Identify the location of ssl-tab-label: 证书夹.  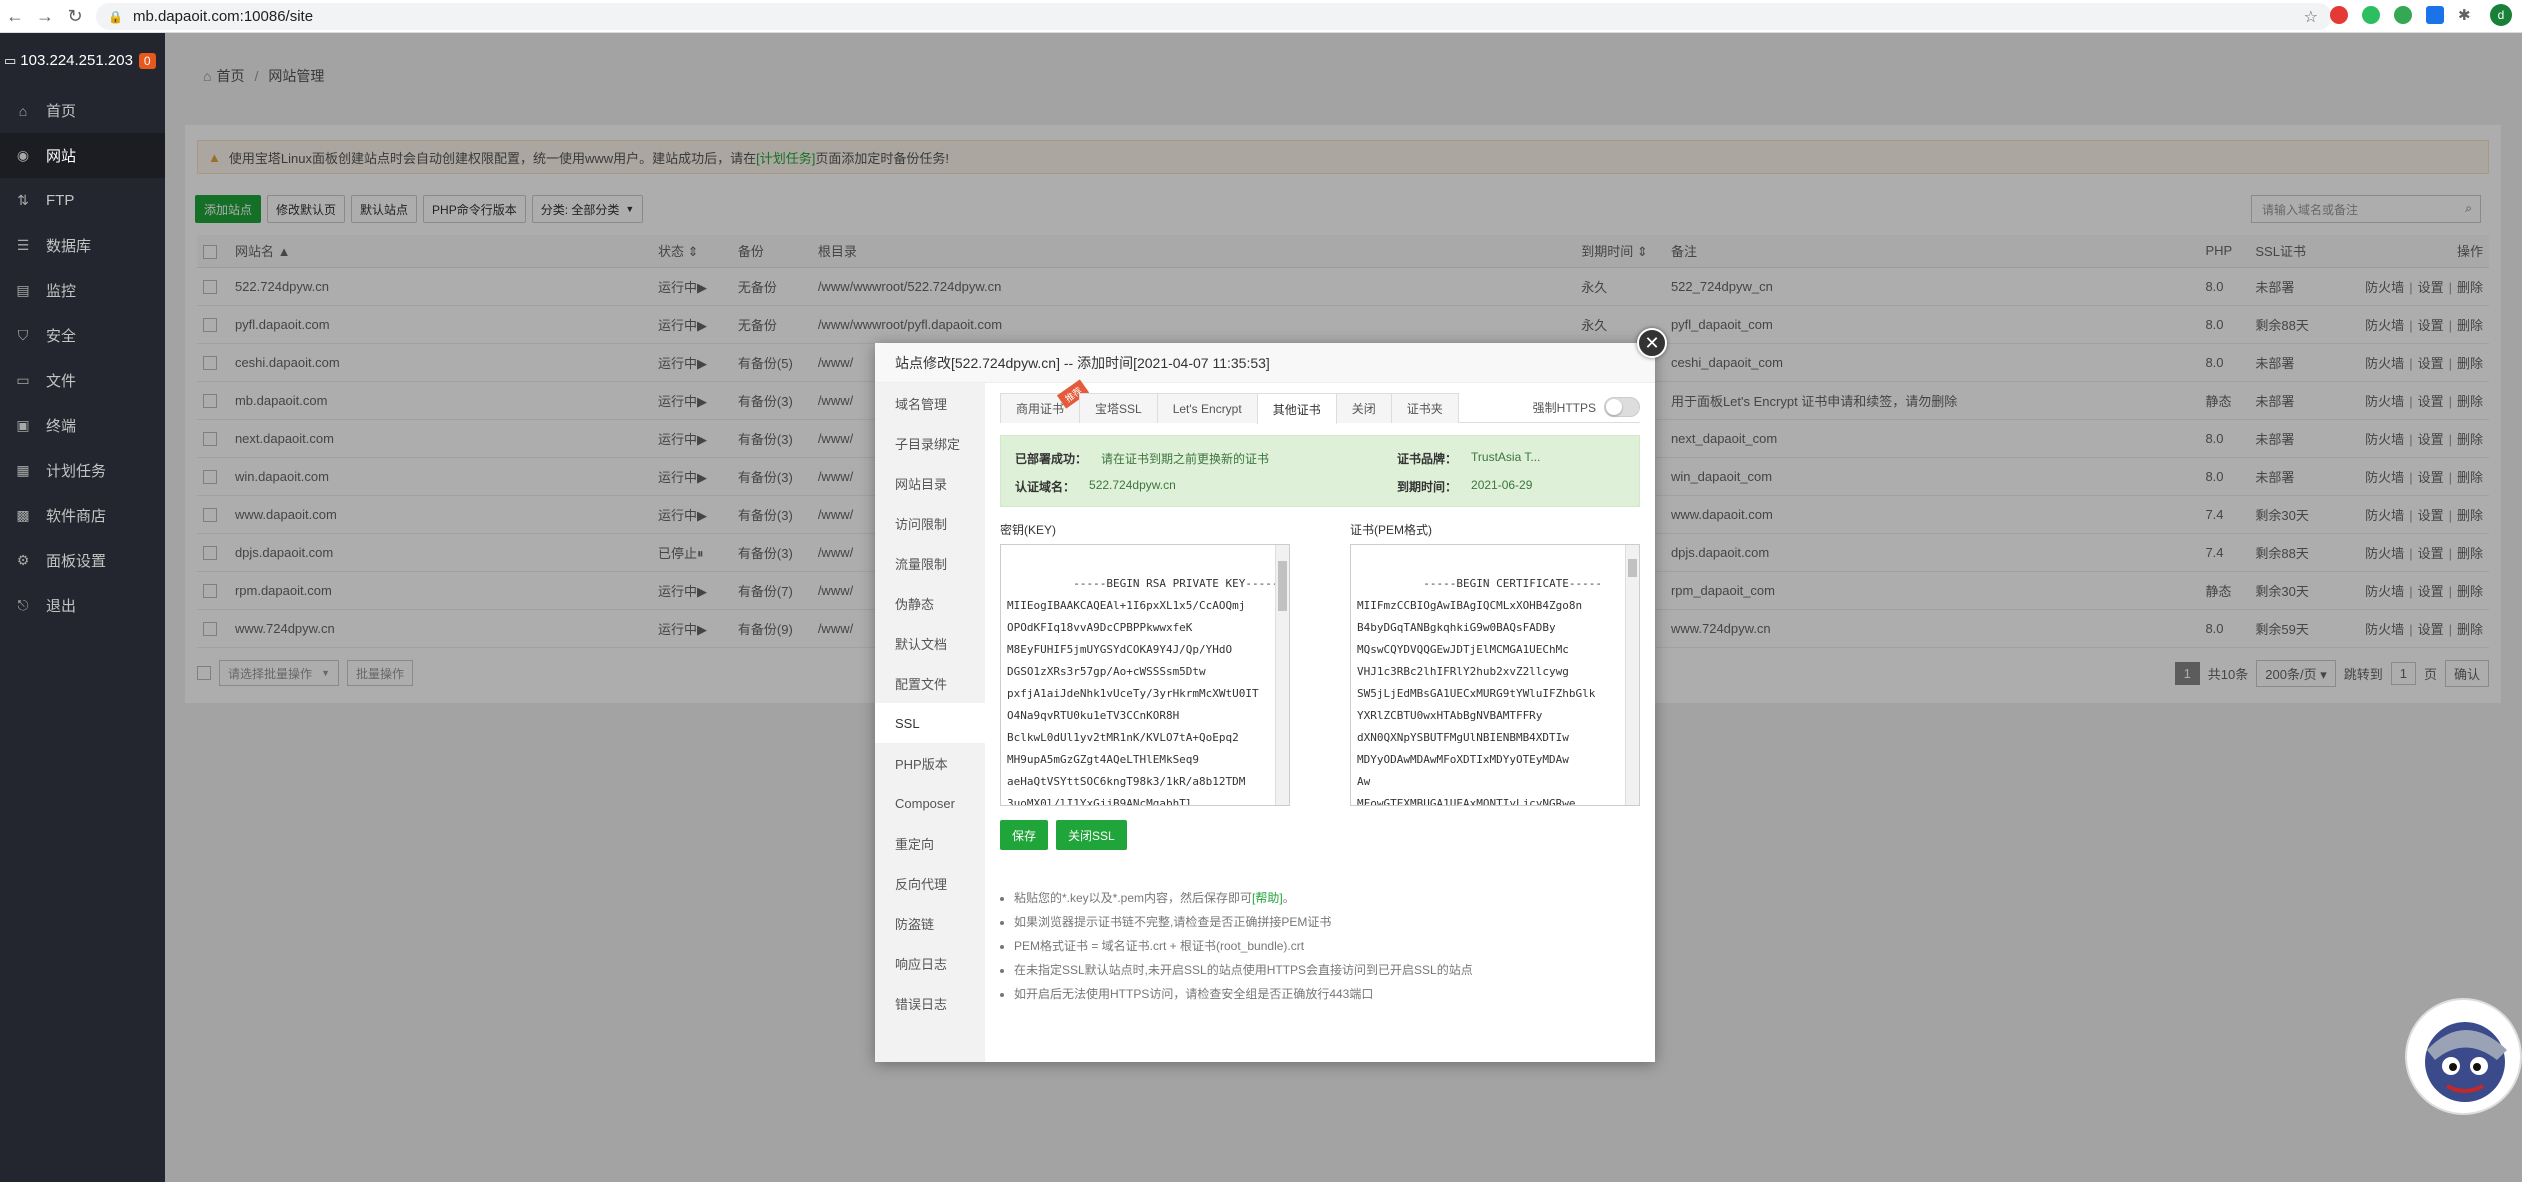
(1424, 409).